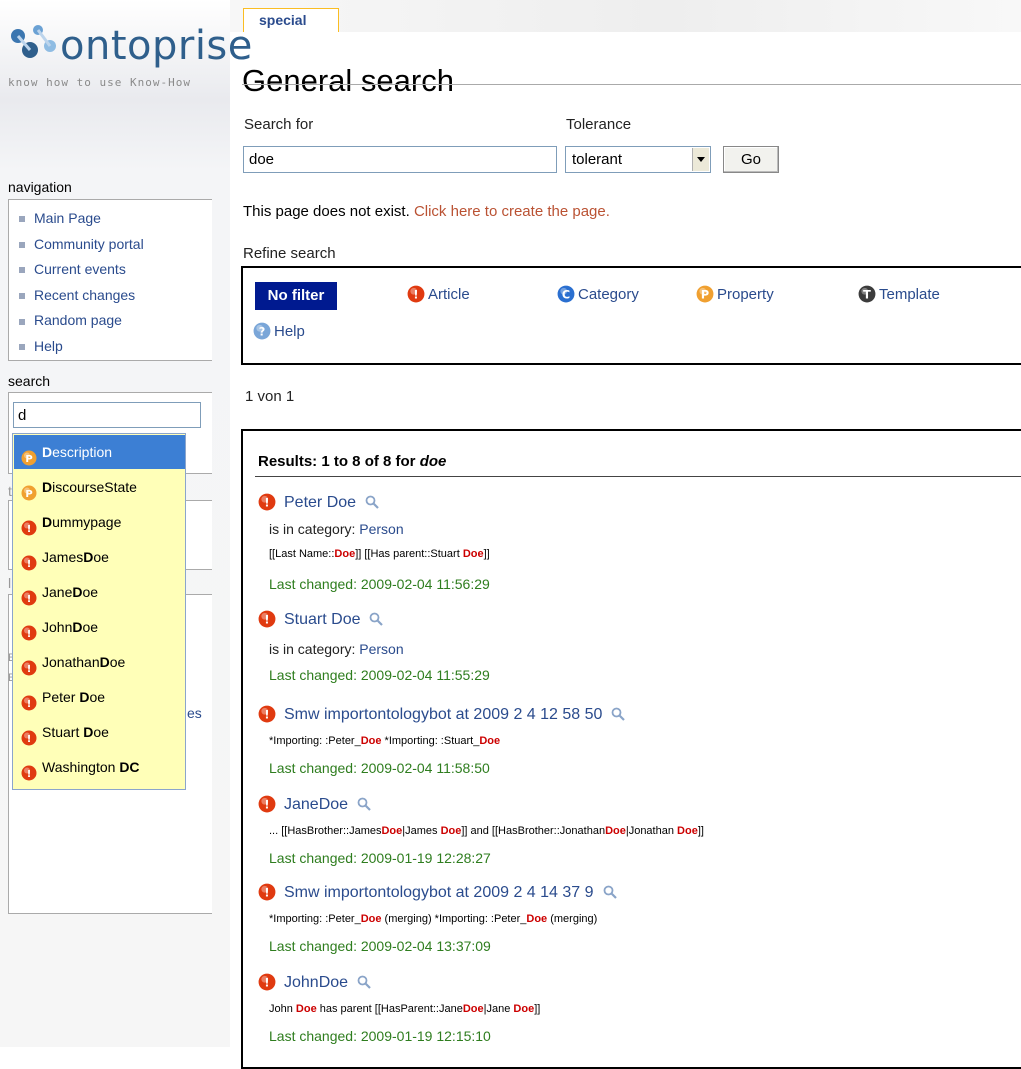  Describe the element at coordinates (512, 211) in the screenshot. I see `create-page-link: Click here to create the page.` at that location.